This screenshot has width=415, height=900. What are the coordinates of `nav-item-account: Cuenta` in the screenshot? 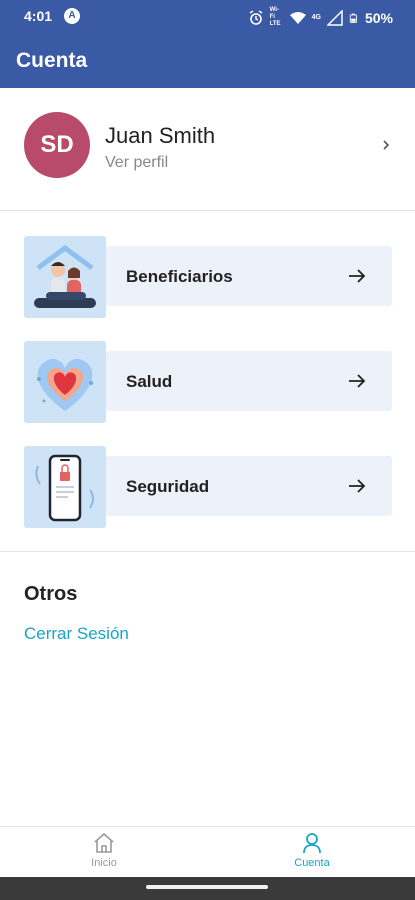 It's located at (312, 850).